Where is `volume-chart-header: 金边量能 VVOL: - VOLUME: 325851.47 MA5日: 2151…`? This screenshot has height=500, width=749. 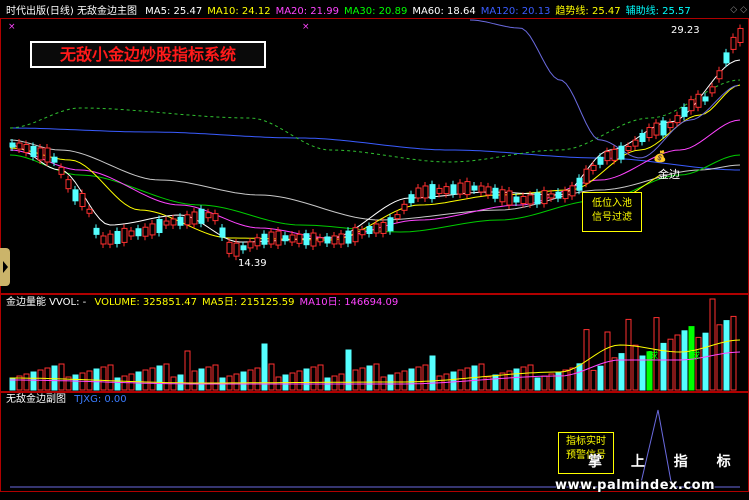
volume-chart-header: 金边量能 VVOL: - VOLUME: 325851.47 MA5日: 2151… is located at coordinates (204, 303).